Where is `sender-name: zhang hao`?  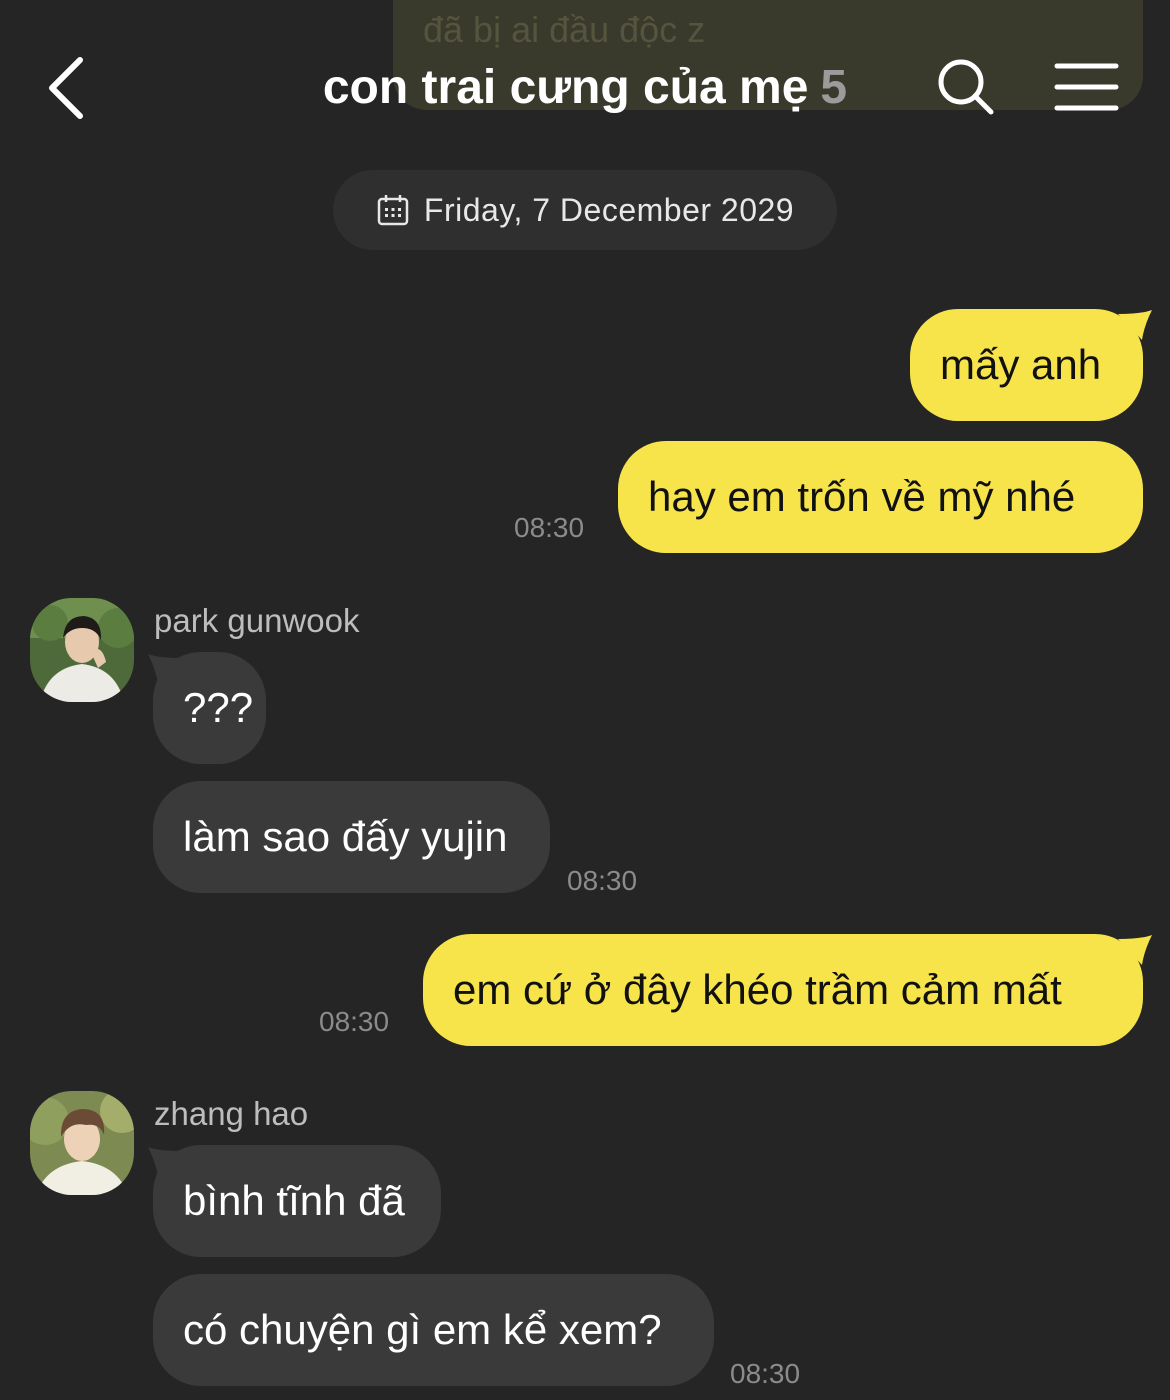
sender-name: zhang hao is located at coordinates (231, 1113).